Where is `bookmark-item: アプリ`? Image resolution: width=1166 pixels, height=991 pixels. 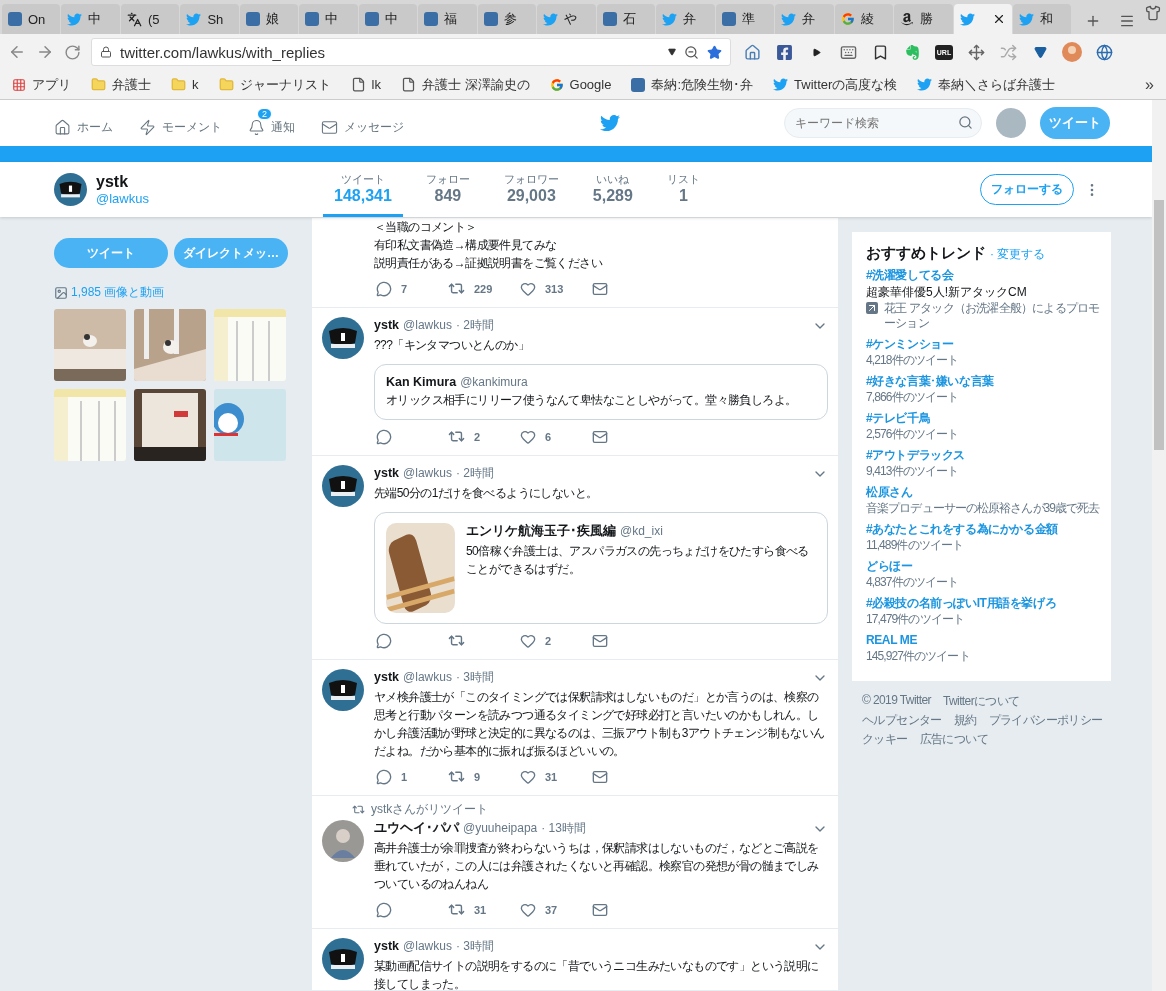
bookmark-item: アプリ is located at coordinates (41, 84).